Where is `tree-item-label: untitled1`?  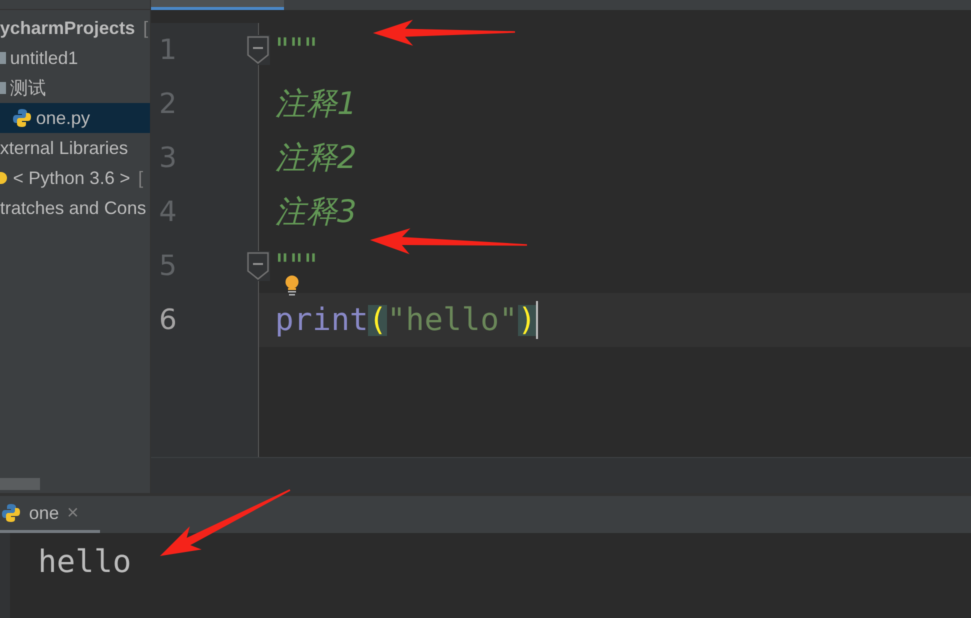 tree-item-label: untitled1 is located at coordinates (44, 58).